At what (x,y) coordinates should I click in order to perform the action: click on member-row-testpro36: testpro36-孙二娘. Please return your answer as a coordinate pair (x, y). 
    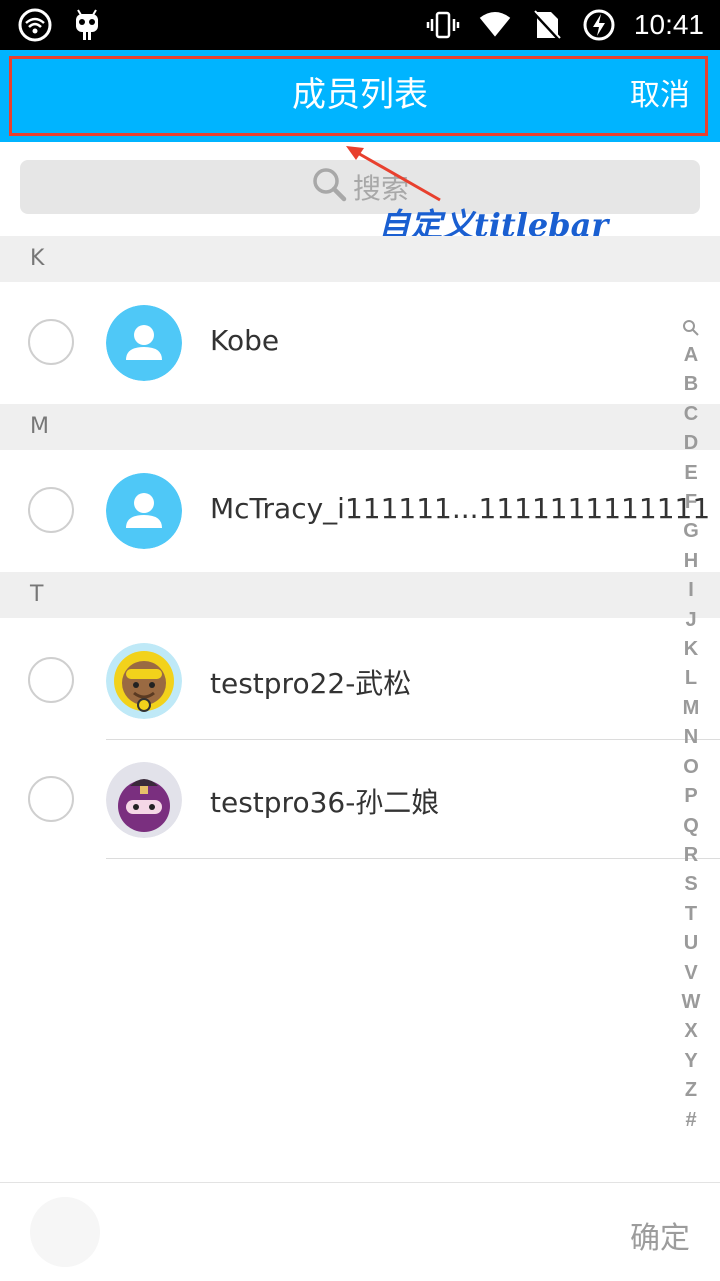
    Looking at the image, I should click on (360, 800).